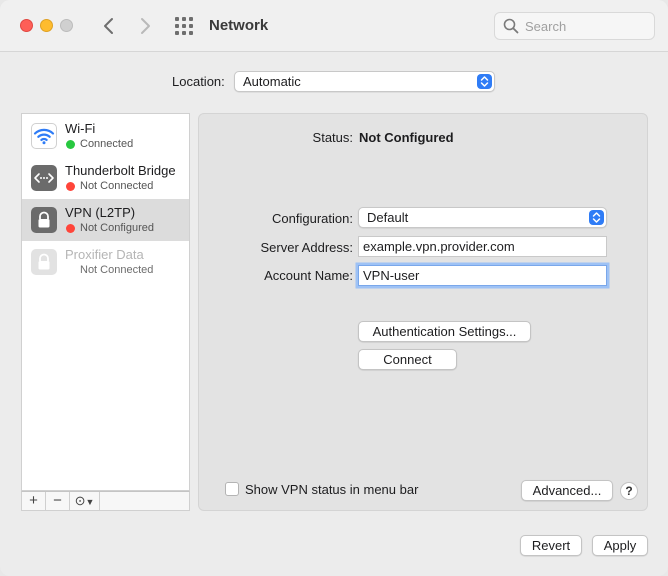  Describe the element at coordinates (198, 81) in the screenshot. I see `location-label: Location:` at that location.